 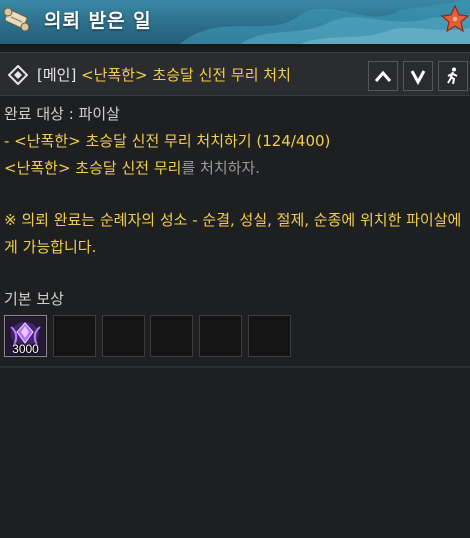 What do you see at coordinates (62, 114) in the screenshot?
I see `completion-target: 완료 대상 : 파이살` at bounding box center [62, 114].